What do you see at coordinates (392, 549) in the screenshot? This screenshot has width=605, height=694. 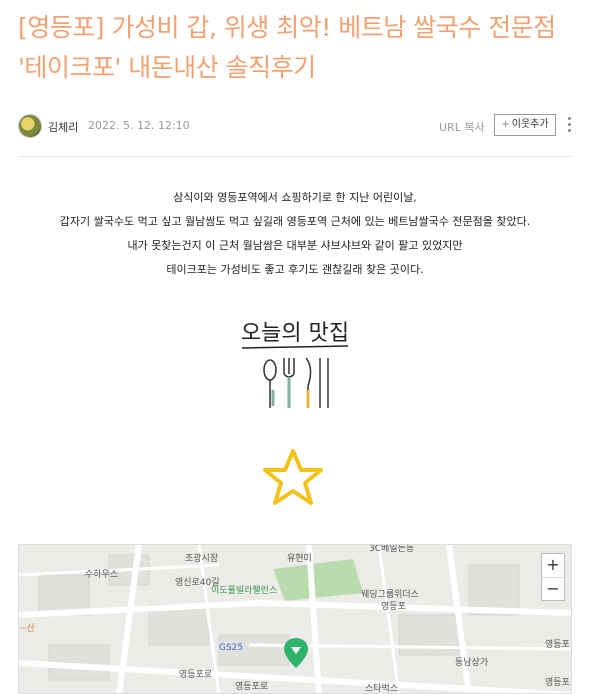 I see `map-label: 3C베일든동` at bounding box center [392, 549].